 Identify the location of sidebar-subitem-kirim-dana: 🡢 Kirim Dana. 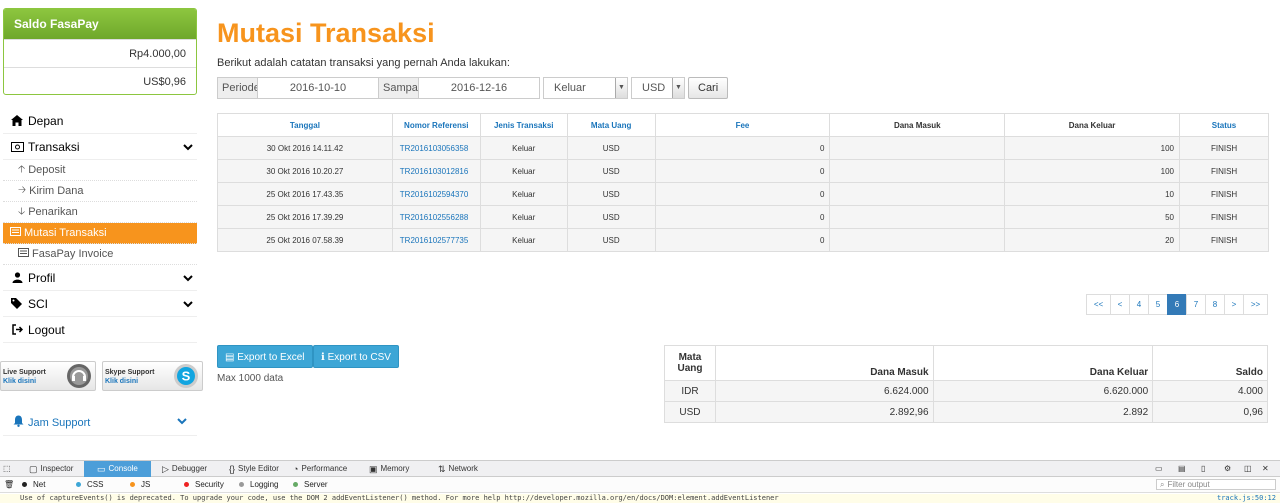
(100, 191).